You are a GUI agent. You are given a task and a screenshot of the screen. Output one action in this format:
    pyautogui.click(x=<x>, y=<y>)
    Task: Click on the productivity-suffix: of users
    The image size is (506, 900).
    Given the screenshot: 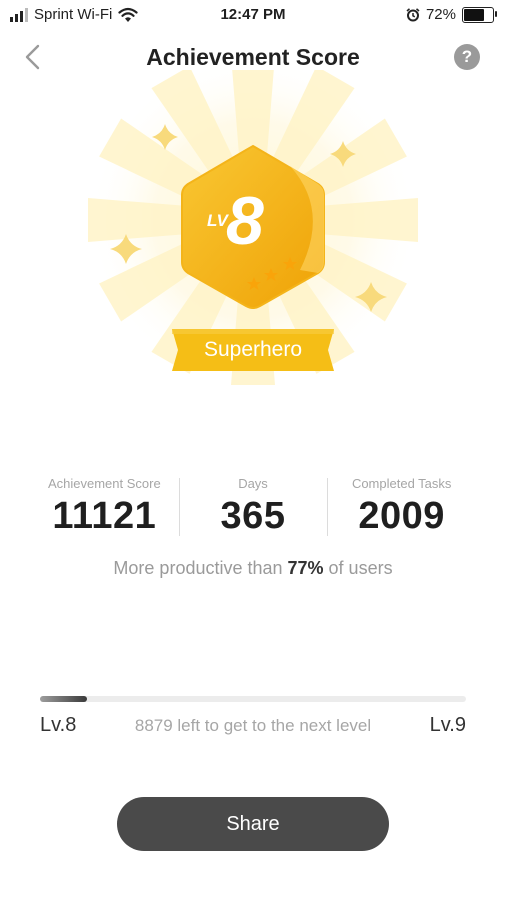 What is the action you would take?
    pyautogui.click(x=358, y=568)
    